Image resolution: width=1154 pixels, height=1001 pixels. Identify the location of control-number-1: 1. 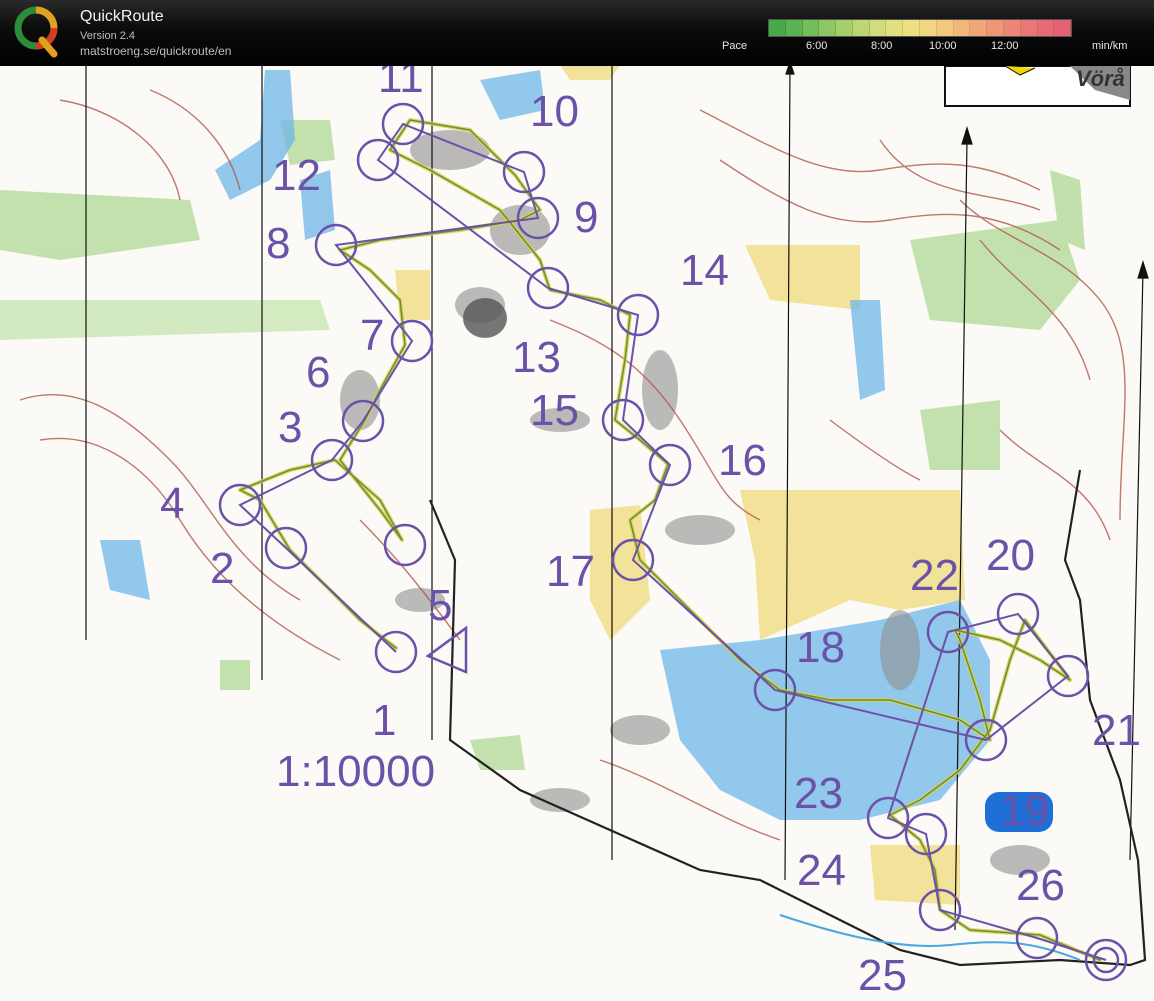
(384, 720).